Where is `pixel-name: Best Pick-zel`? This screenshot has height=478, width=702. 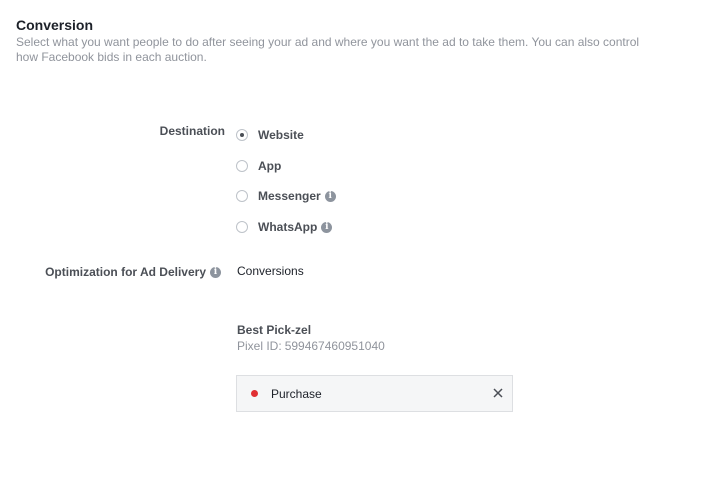
pixel-name: Best Pick-zel is located at coordinates (274, 330).